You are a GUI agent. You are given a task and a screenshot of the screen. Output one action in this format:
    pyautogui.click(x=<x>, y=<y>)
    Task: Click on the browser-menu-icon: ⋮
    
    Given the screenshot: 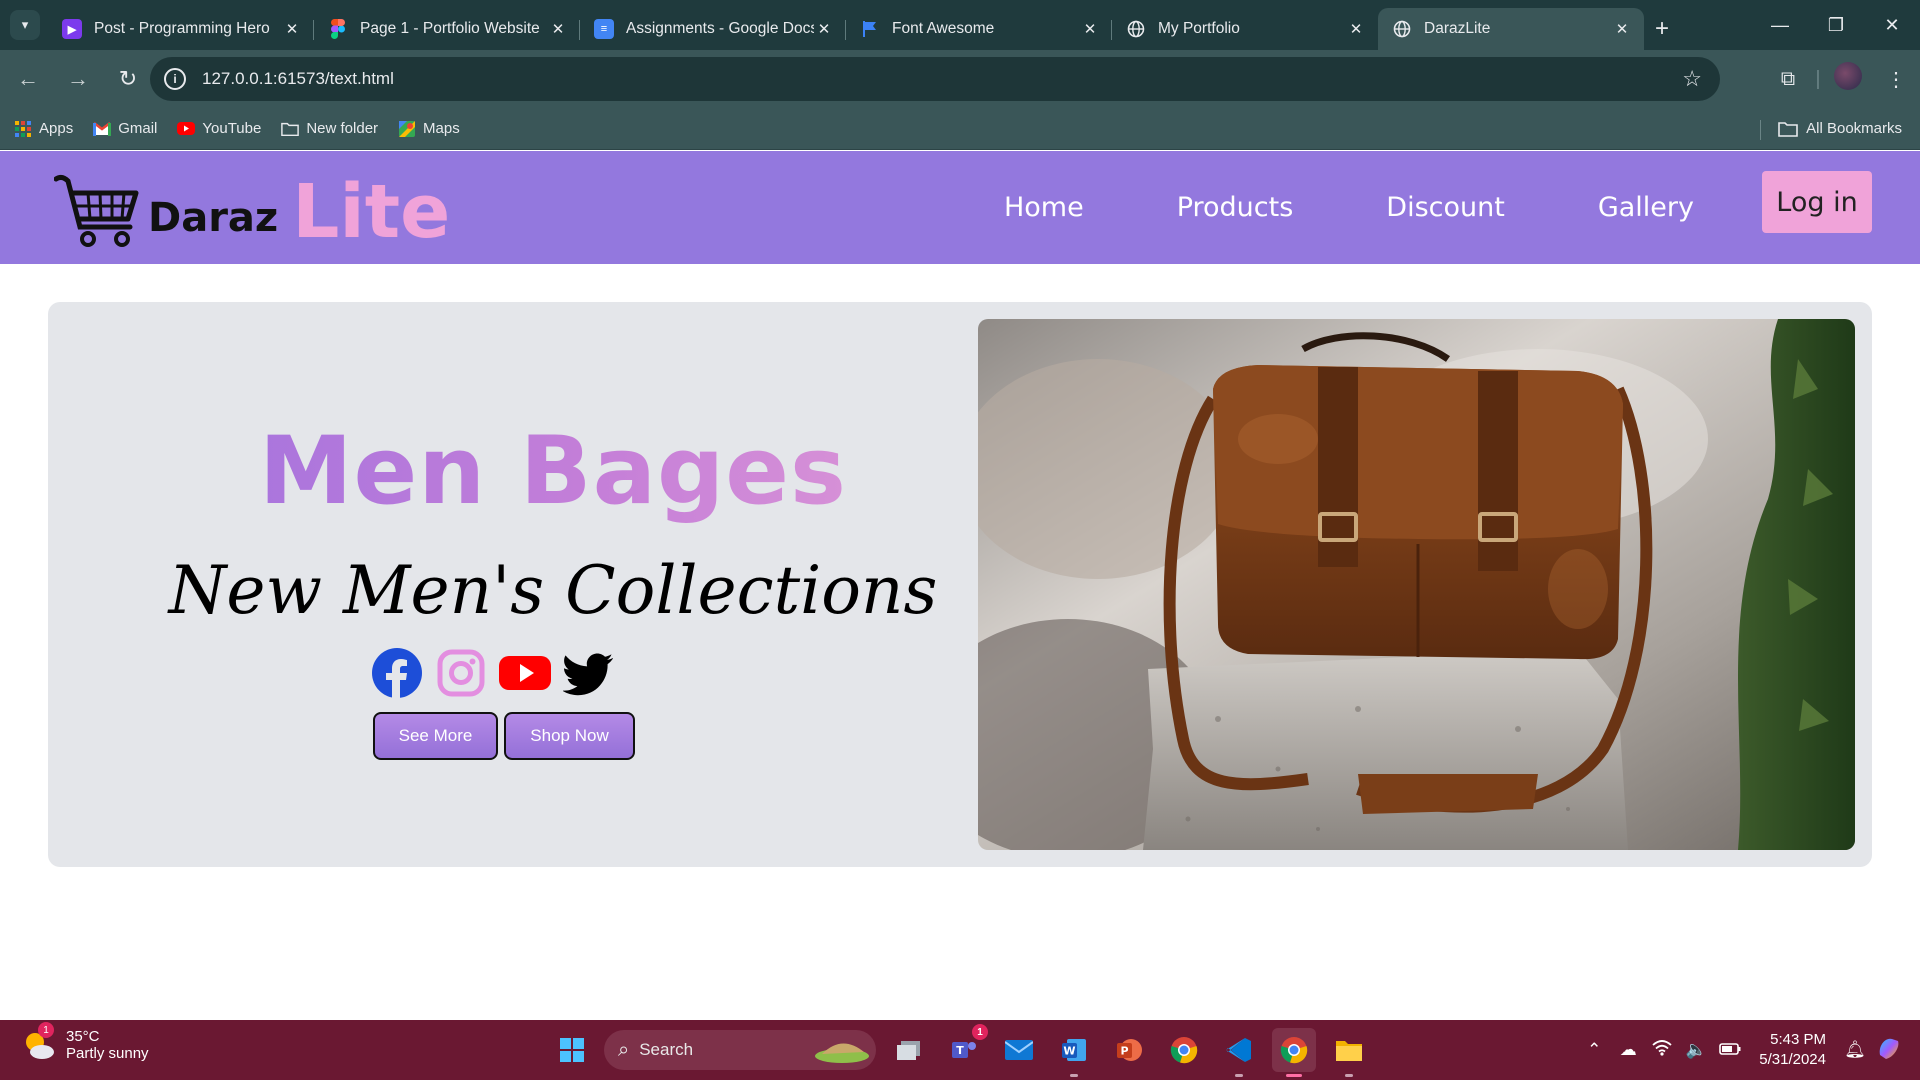 What is the action you would take?
    pyautogui.click(x=1896, y=79)
    